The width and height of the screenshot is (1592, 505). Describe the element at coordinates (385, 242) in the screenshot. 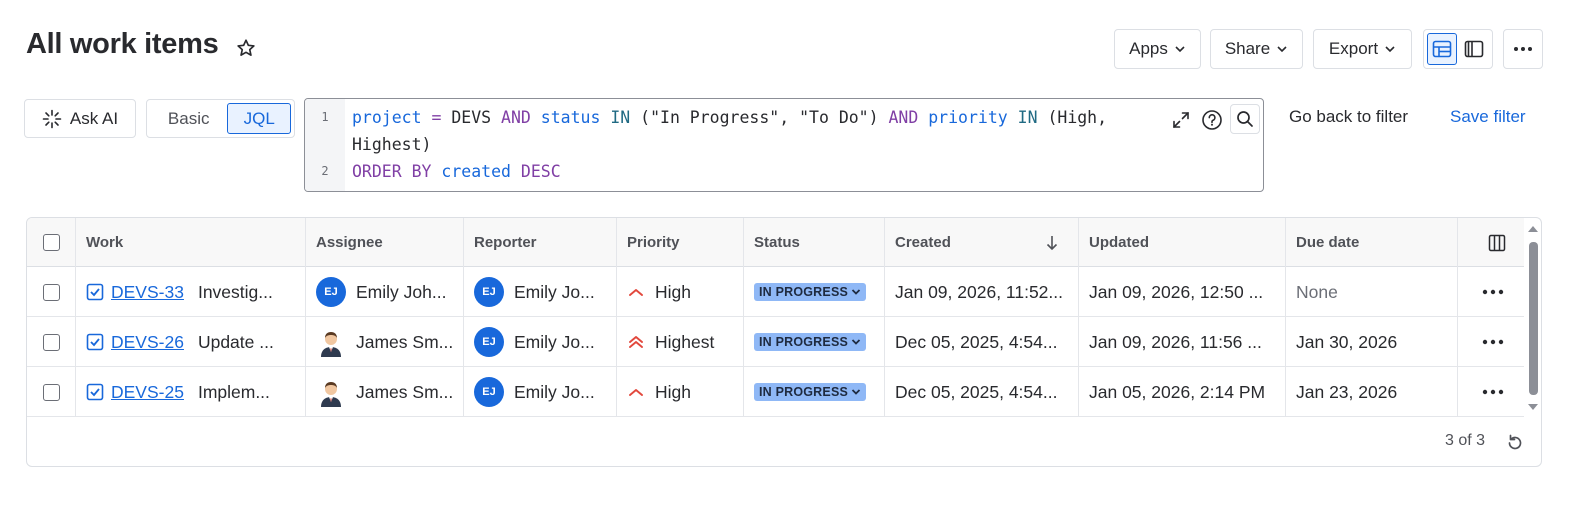

I see `column-header-assignee: Assignee` at that location.